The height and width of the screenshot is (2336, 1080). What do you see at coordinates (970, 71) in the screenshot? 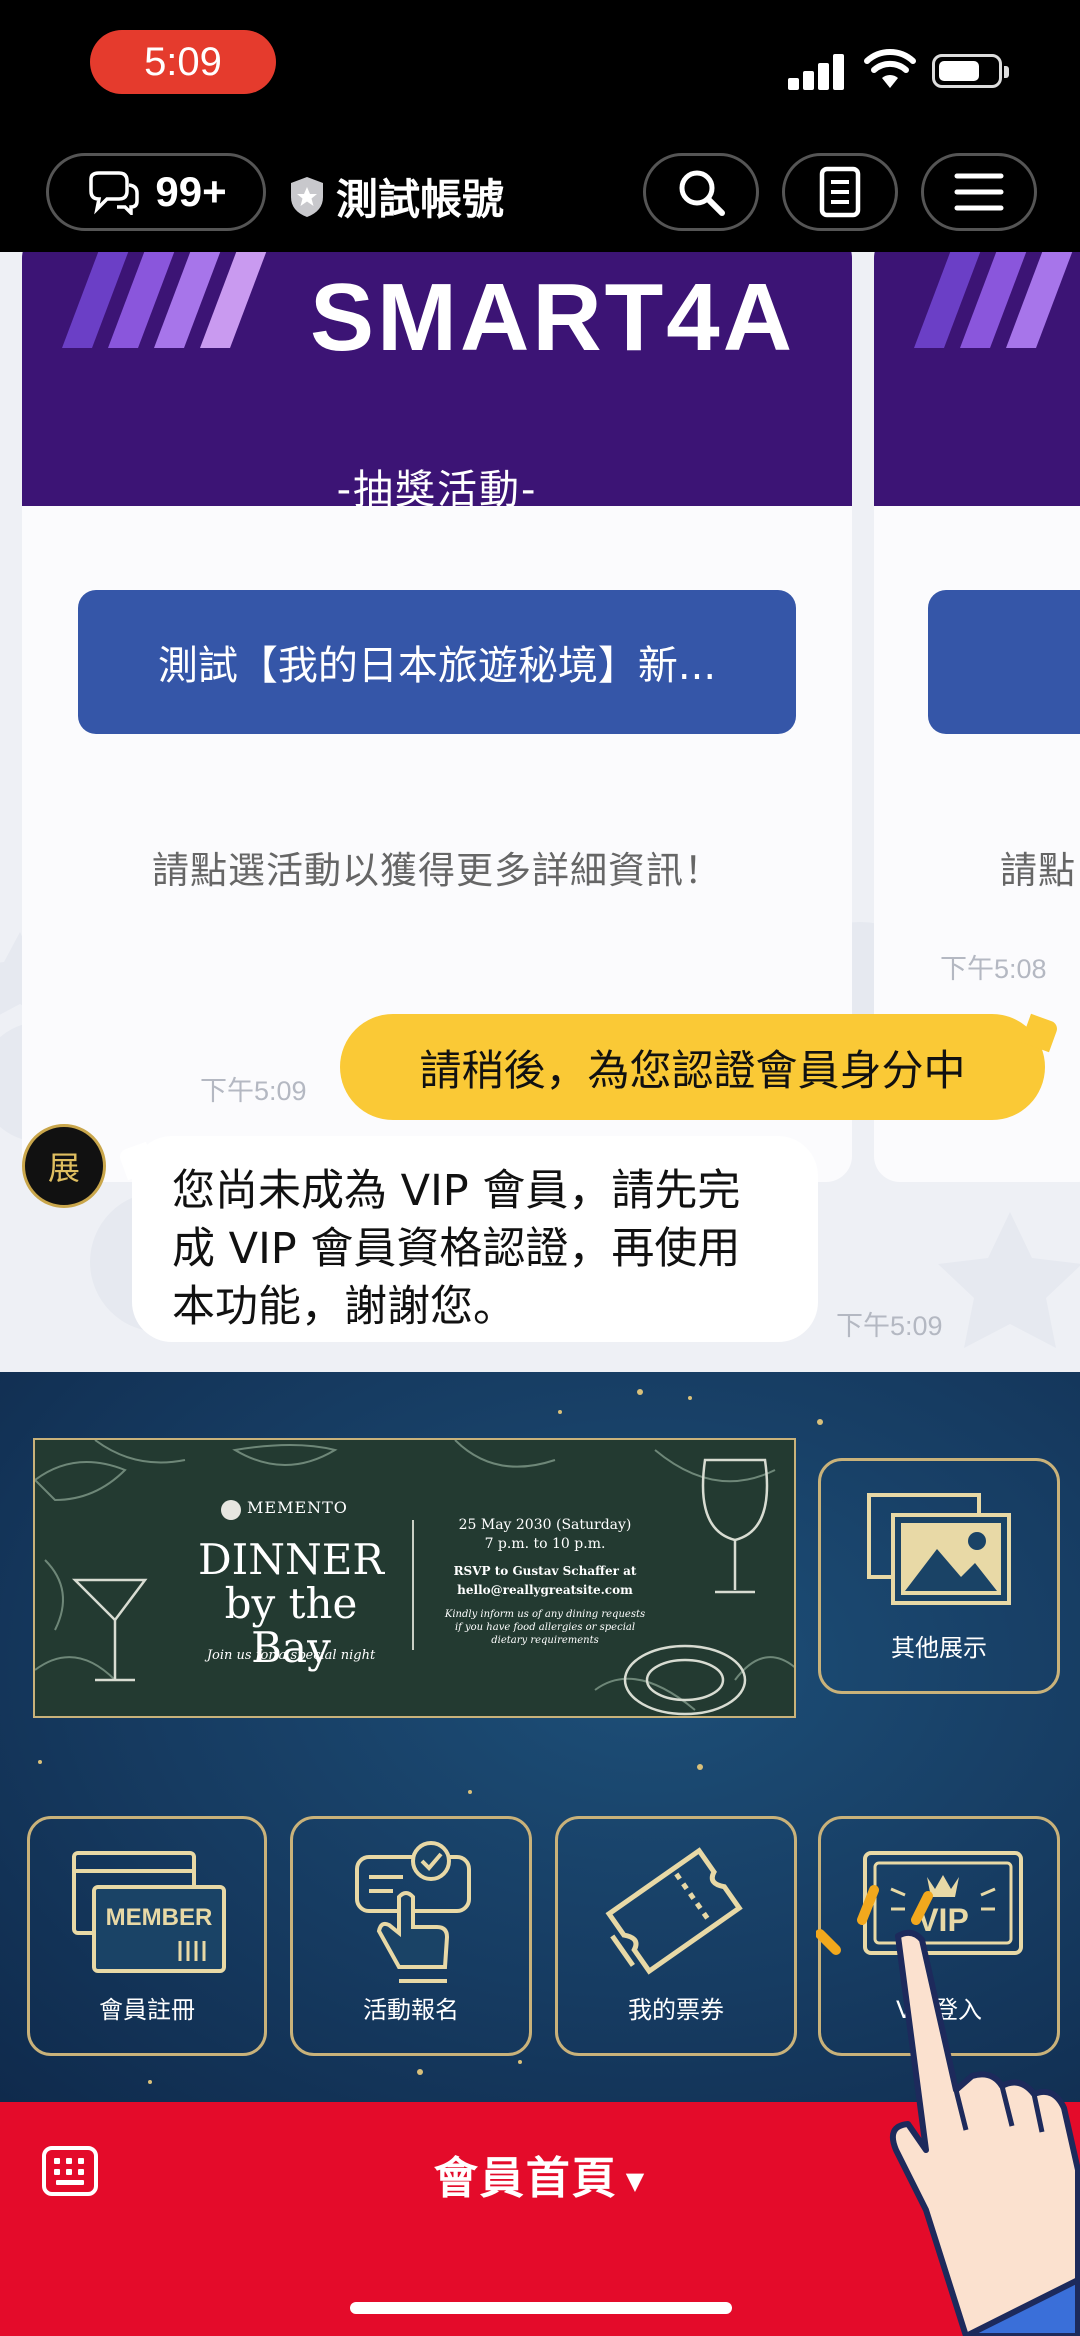
I see `battery-icon` at bounding box center [970, 71].